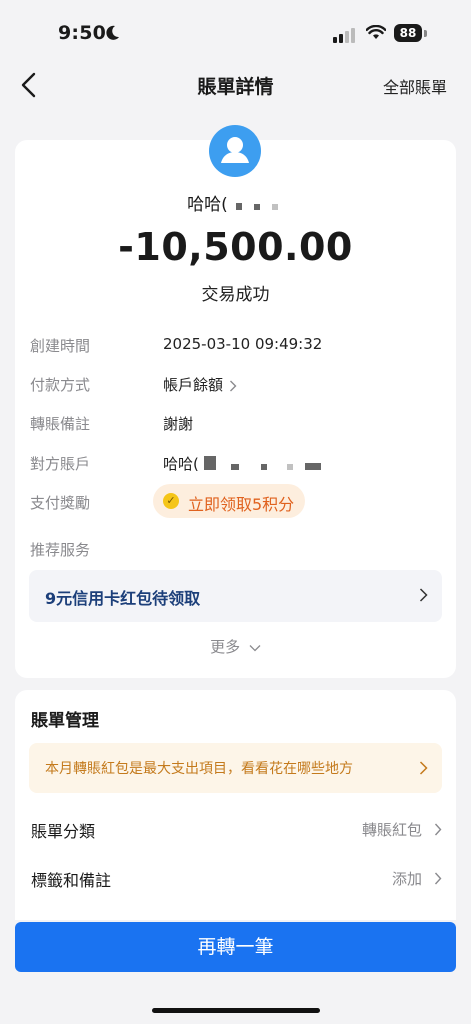  What do you see at coordinates (235, 427) in the screenshot?
I see `memo-row: 轉賬備註 謝謝` at bounding box center [235, 427].